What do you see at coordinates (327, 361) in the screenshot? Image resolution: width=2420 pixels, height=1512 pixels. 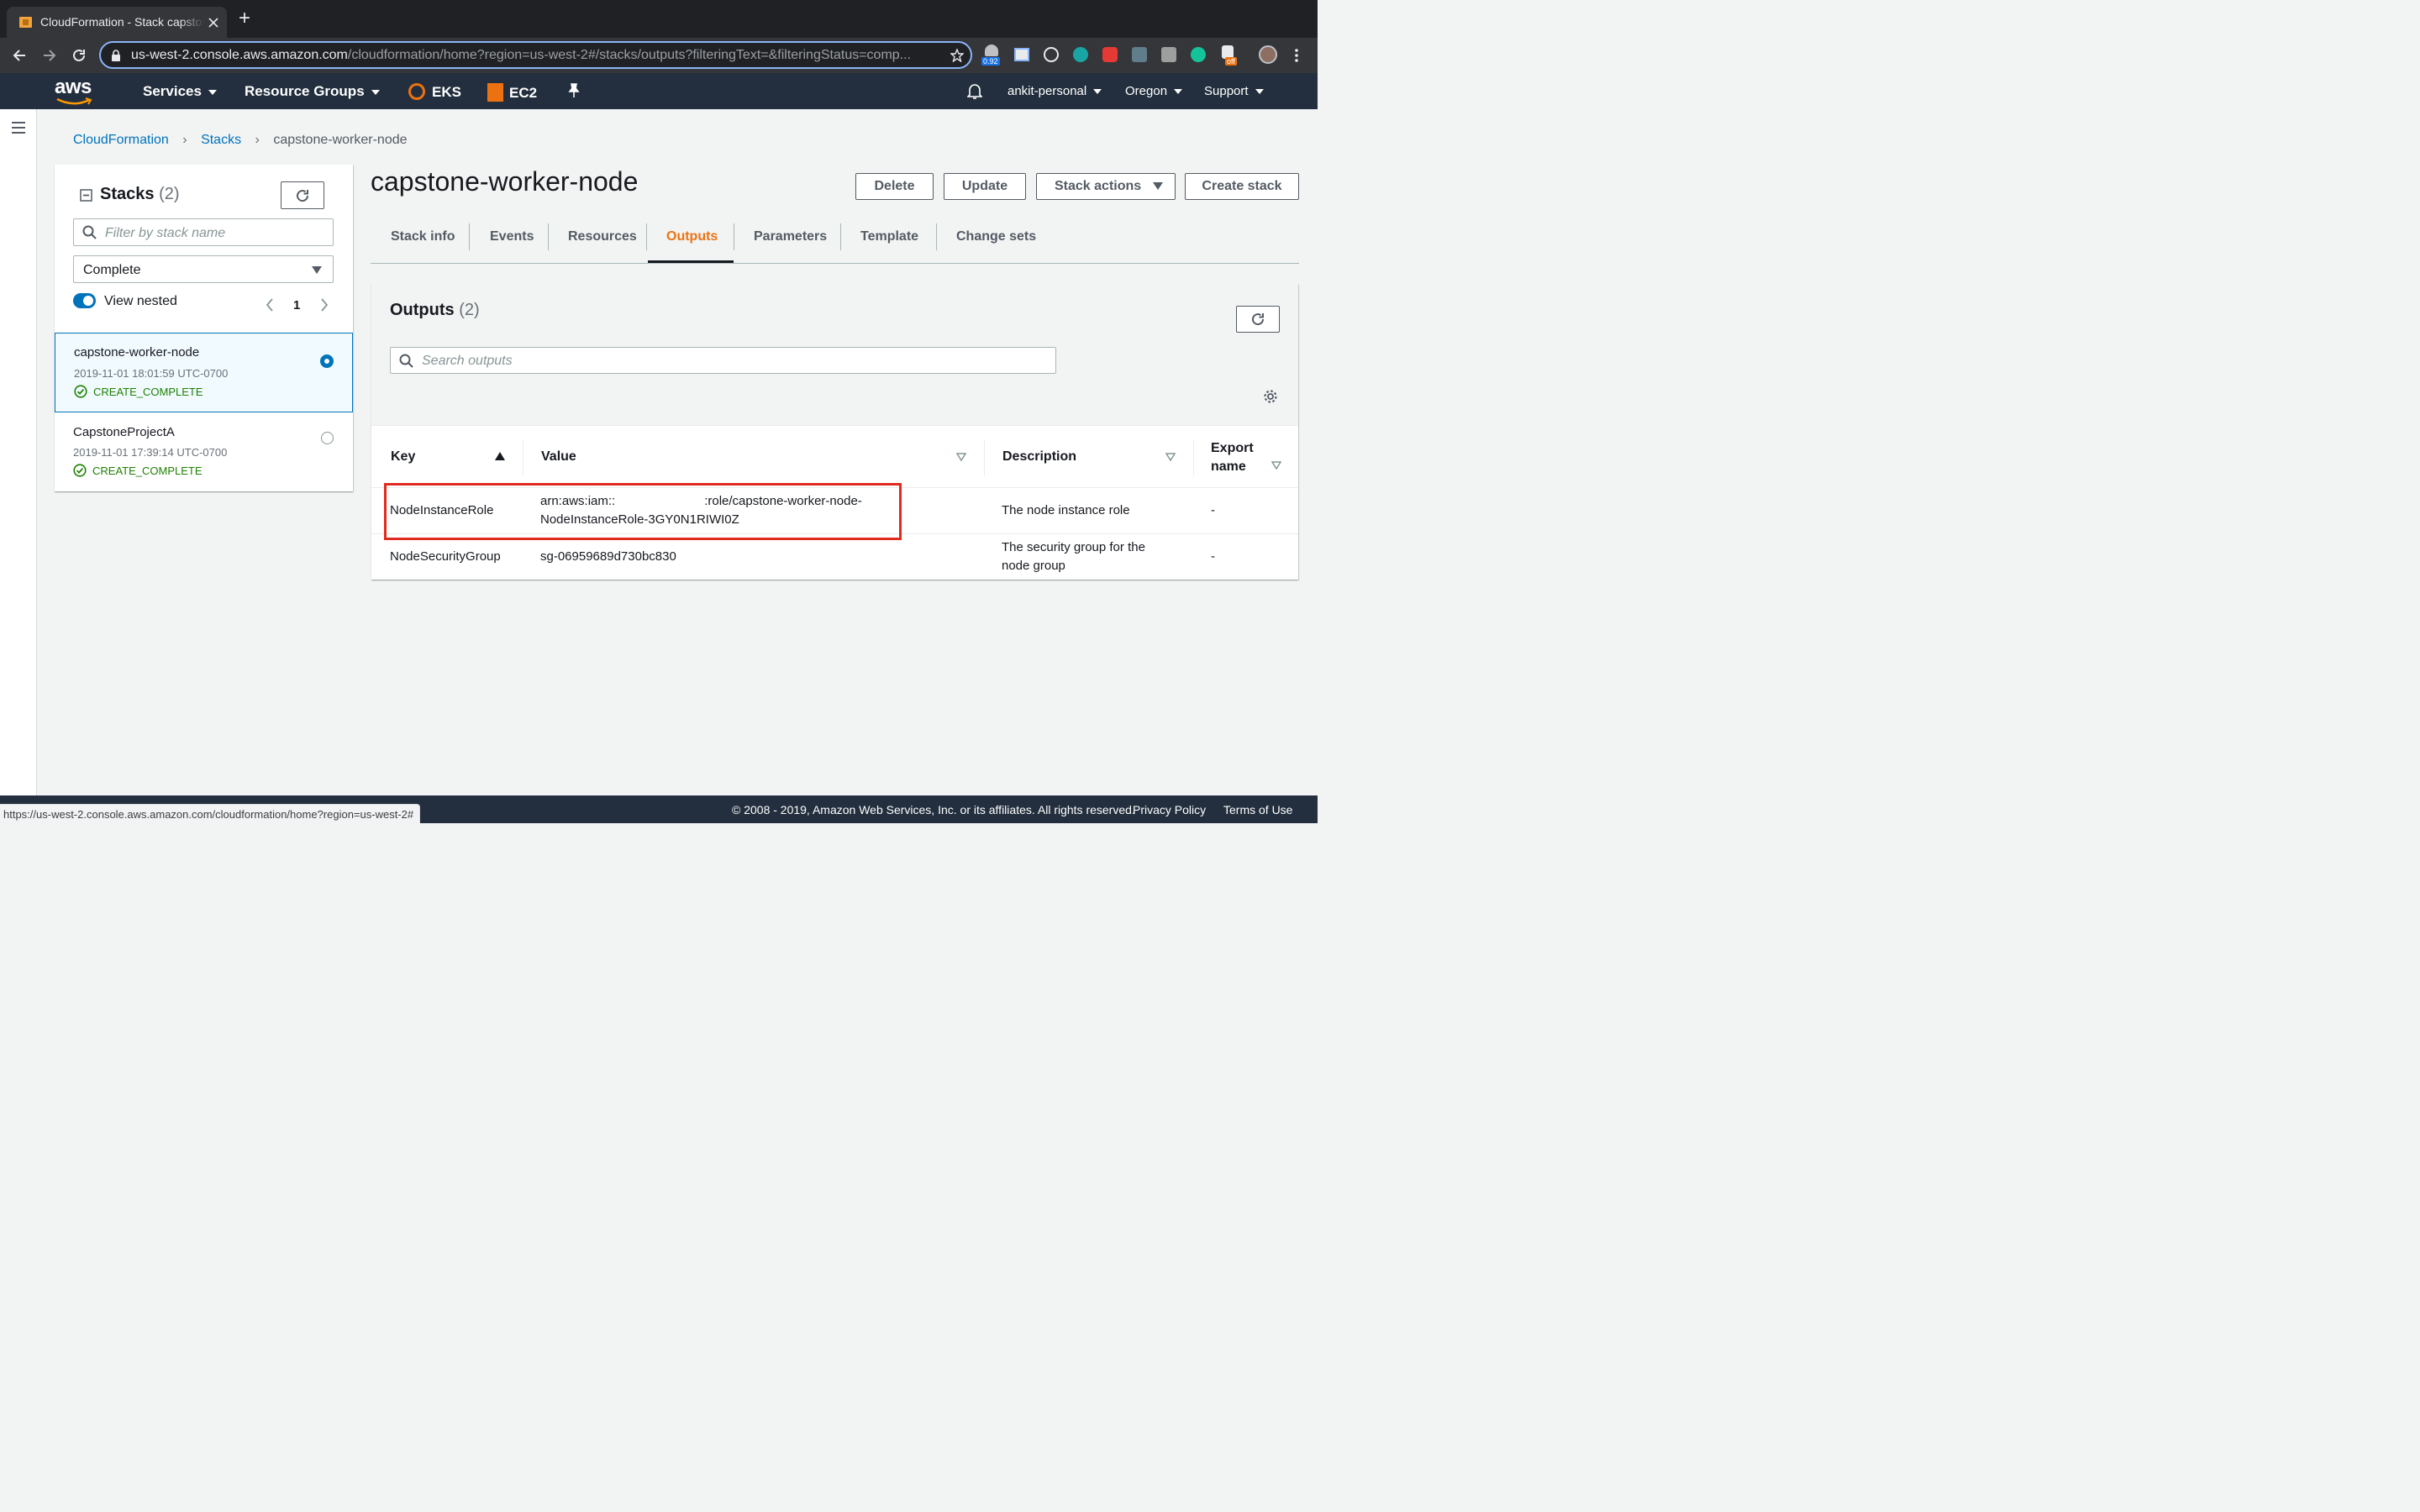 I see `stack-radio-selected` at bounding box center [327, 361].